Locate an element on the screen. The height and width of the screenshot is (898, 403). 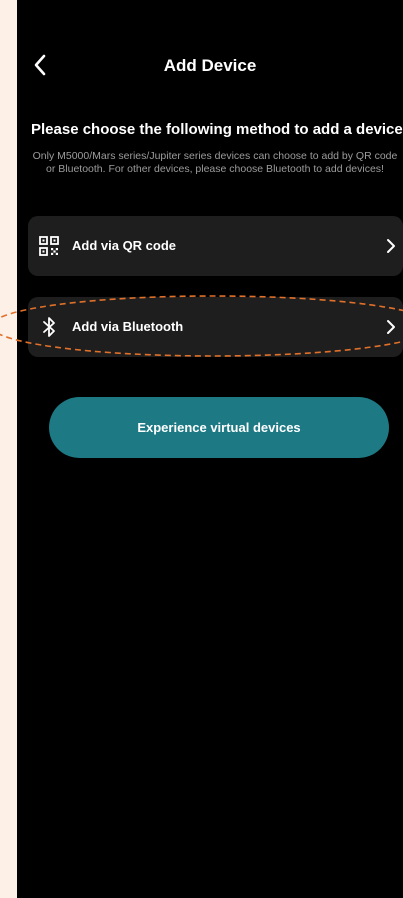
page-title: Add Device is located at coordinates (210, 65).